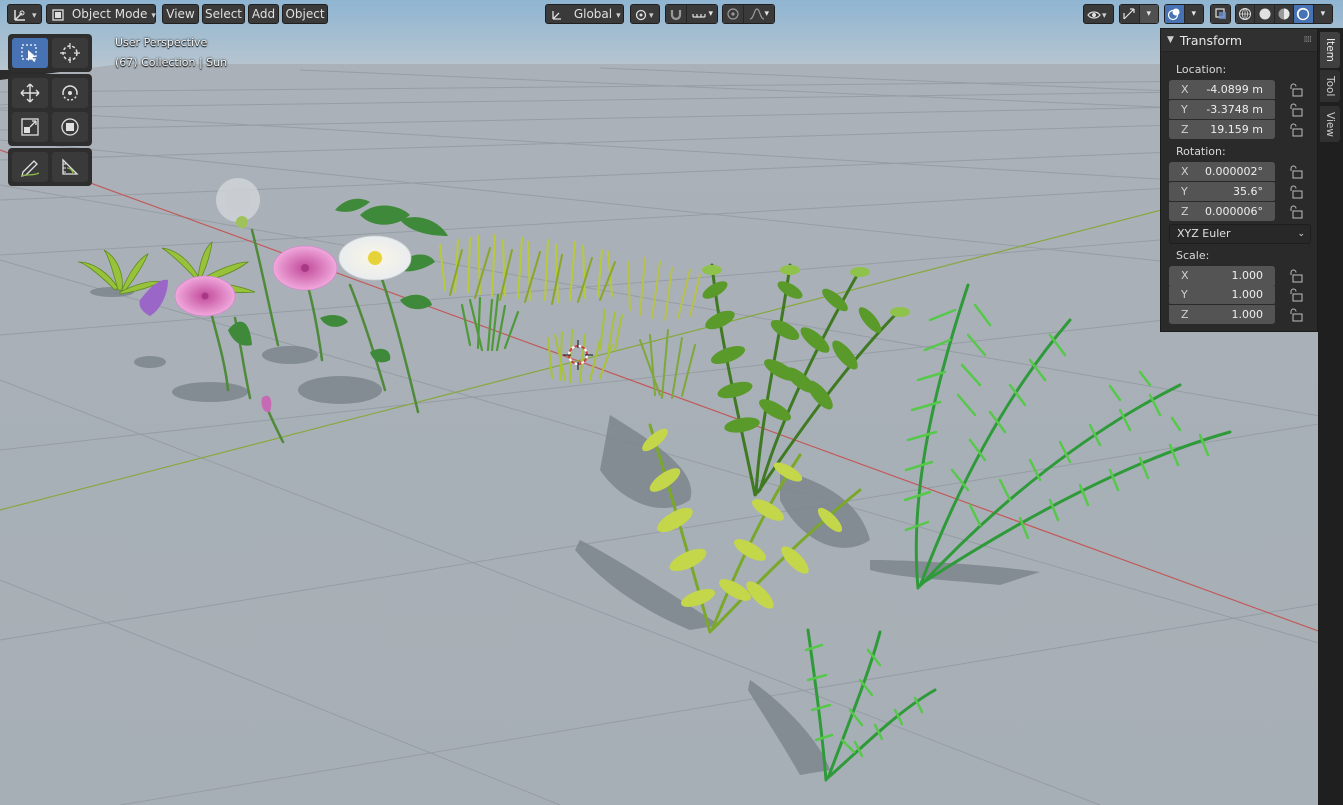  Describe the element at coordinates (58, 14) in the screenshot. I see `object-mode-icon` at that location.